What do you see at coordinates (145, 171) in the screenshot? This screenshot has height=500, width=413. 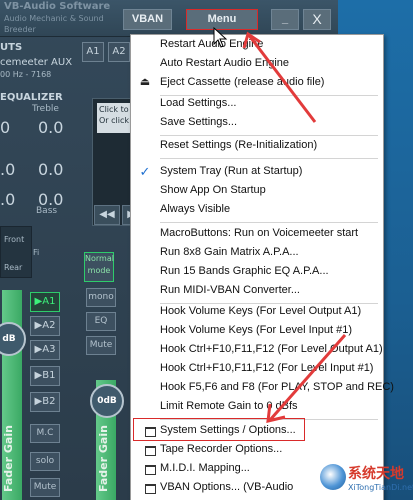 I see `checkmark-icon: ✓` at bounding box center [145, 171].